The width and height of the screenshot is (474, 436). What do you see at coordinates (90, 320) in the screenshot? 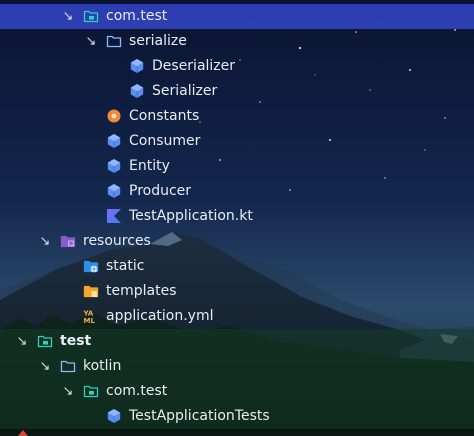
I see `svg-text: ML` at bounding box center [90, 320].